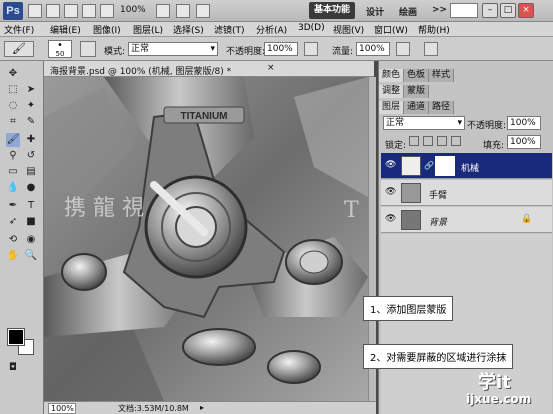 The height and width of the screenshot is (414, 553). I want to click on tab-swatches: 色板, so click(417, 75).